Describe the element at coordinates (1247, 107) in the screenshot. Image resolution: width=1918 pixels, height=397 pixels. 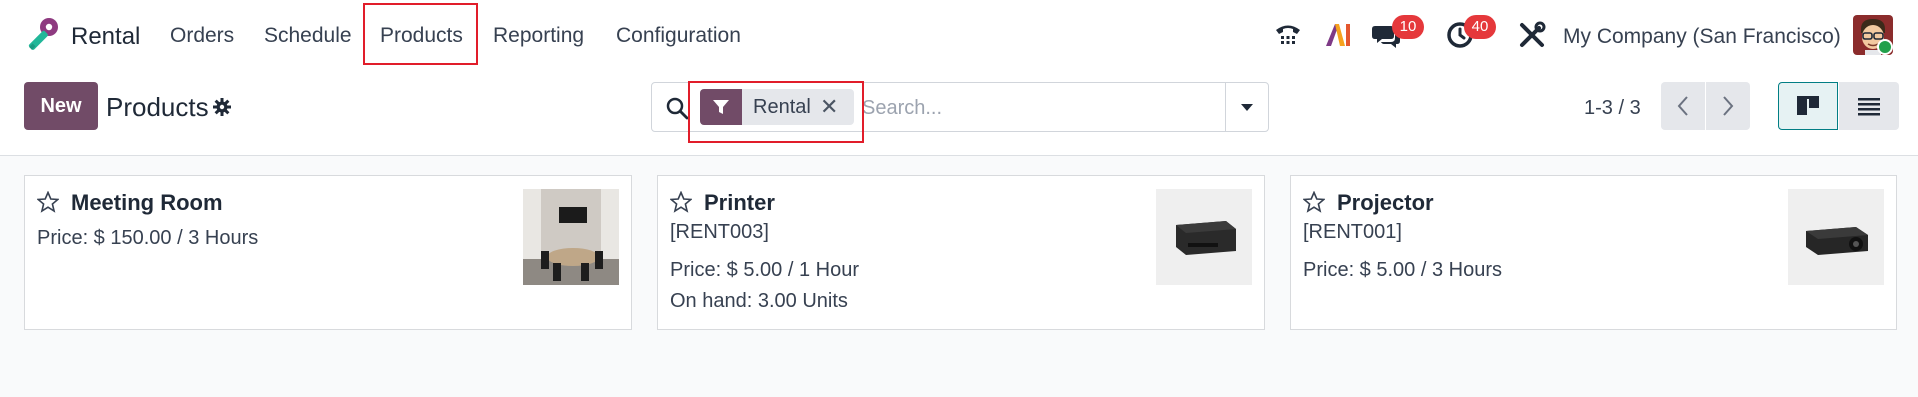
I see `caret-down-icon` at that location.